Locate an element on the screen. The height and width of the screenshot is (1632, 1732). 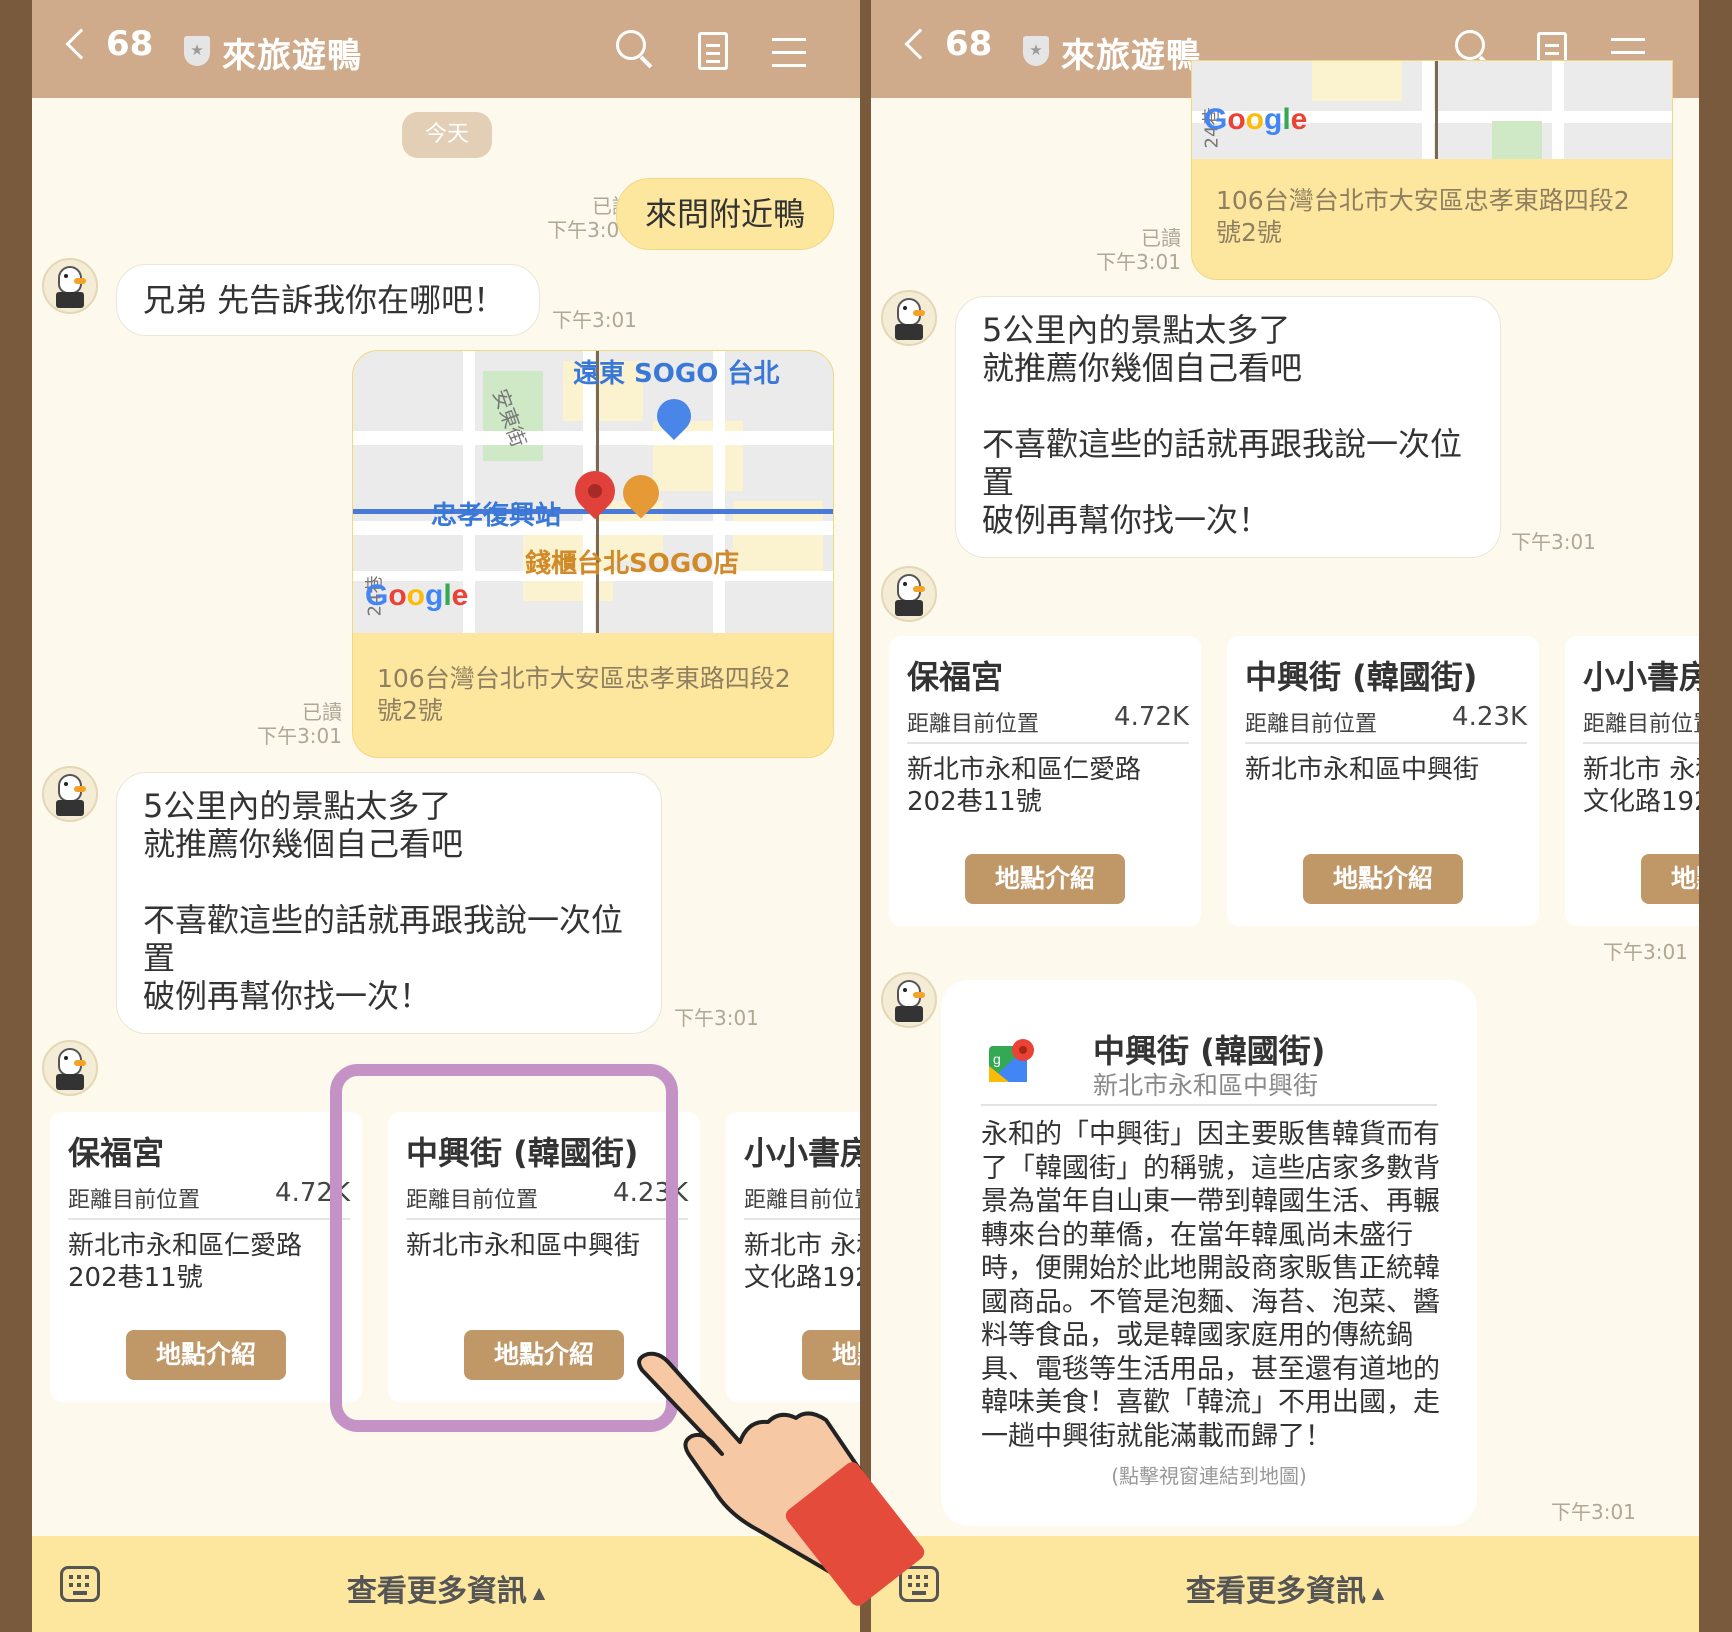
place-detail-address: 新北市永和區中興街 is located at coordinates (1206, 1085).